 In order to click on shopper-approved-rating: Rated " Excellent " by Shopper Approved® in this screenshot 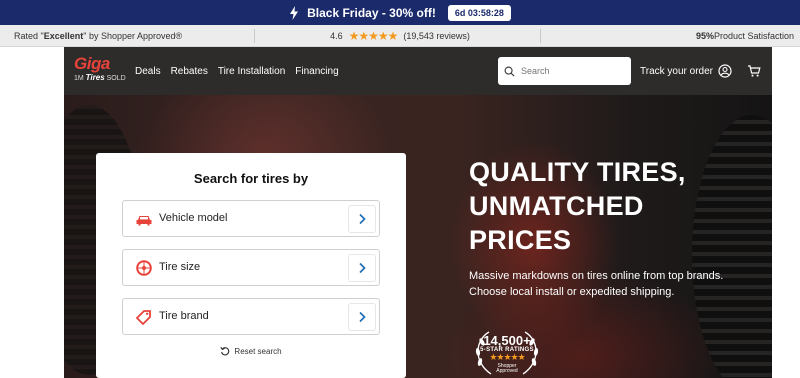, I will do `click(98, 35)`.